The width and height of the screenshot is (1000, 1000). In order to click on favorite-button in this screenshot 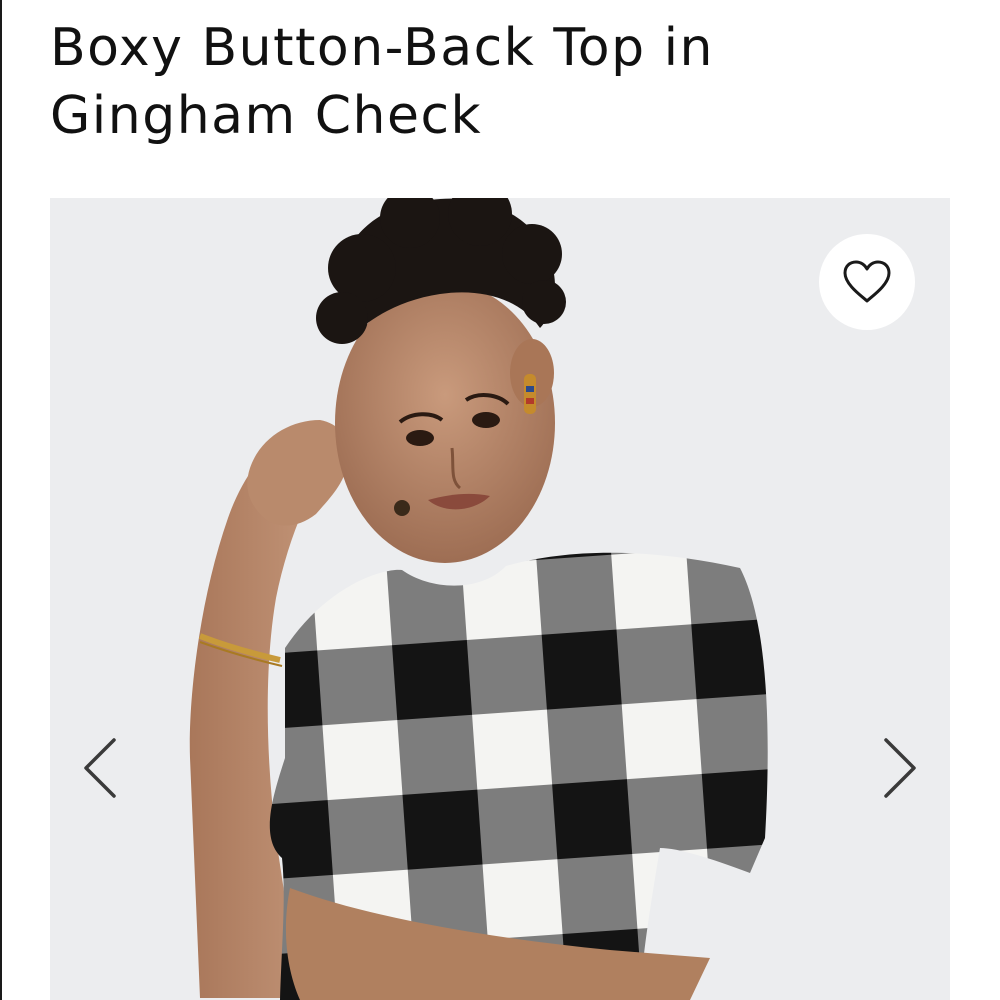, I will do `click(867, 282)`.